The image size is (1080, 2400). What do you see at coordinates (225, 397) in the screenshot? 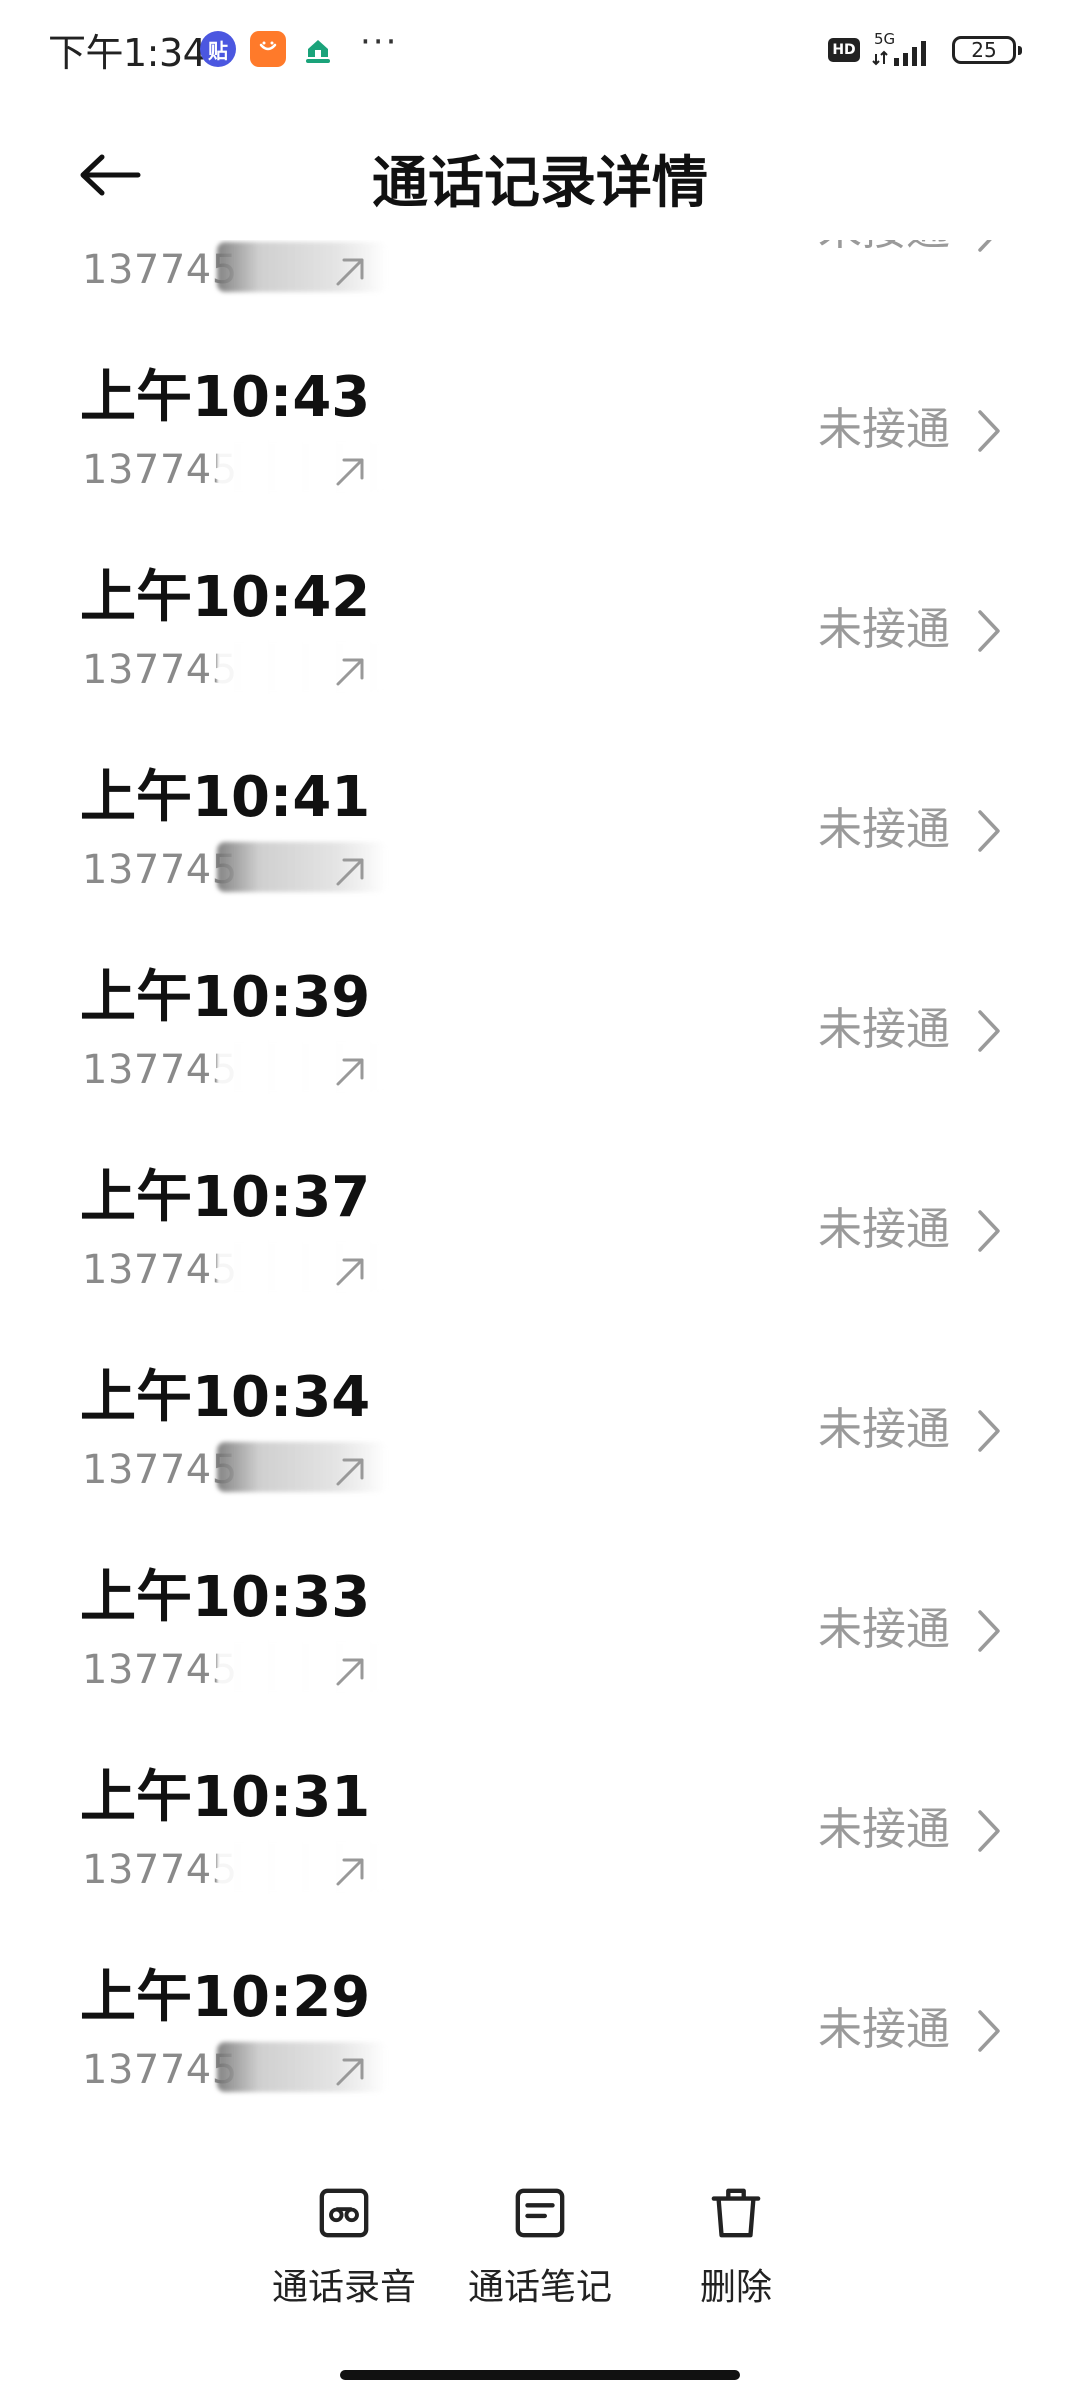
I see `call-time: 上午10:43` at bounding box center [225, 397].